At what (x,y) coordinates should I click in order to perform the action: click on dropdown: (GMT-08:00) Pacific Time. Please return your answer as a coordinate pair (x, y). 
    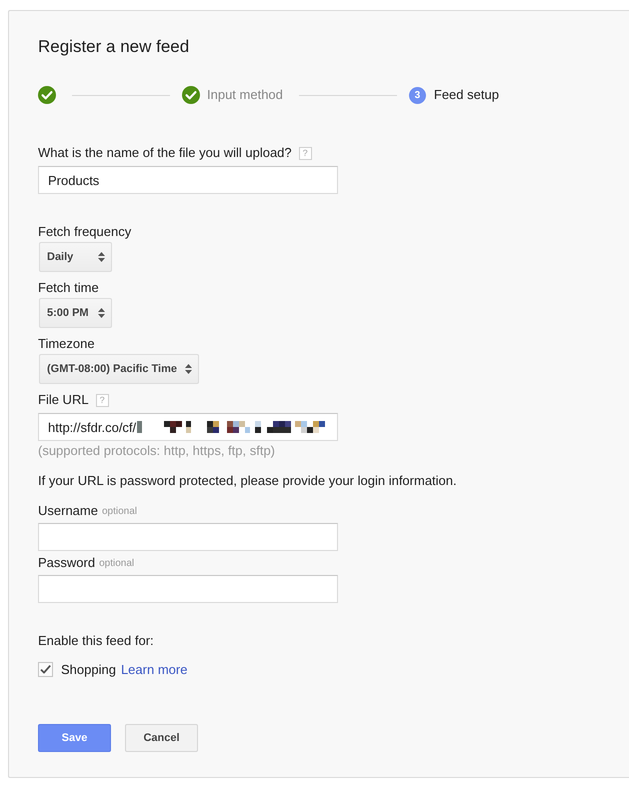
    Looking at the image, I should click on (119, 369).